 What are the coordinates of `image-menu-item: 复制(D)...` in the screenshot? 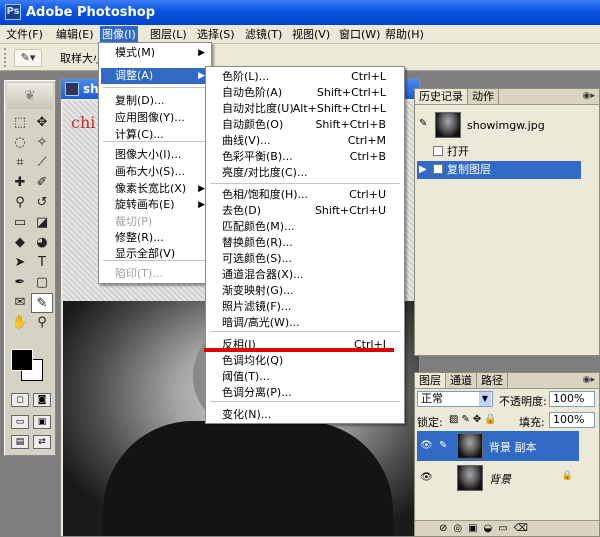 It's located at (155, 101).